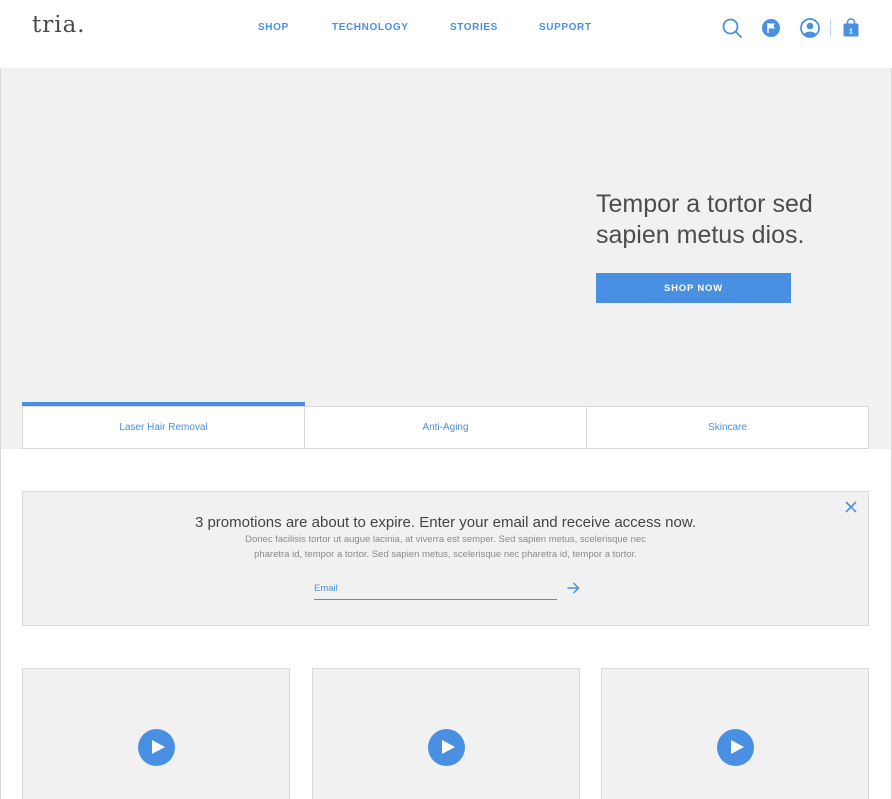  What do you see at coordinates (810, 28) in the screenshot?
I see `account-icon` at bounding box center [810, 28].